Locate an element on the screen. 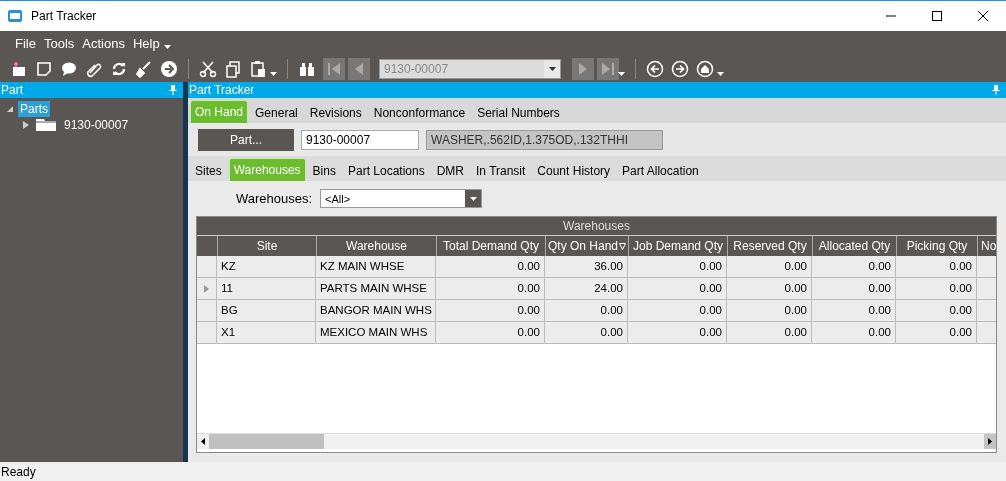 The width and height of the screenshot is (1006, 481). tab: DMR is located at coordinates (450, 171).